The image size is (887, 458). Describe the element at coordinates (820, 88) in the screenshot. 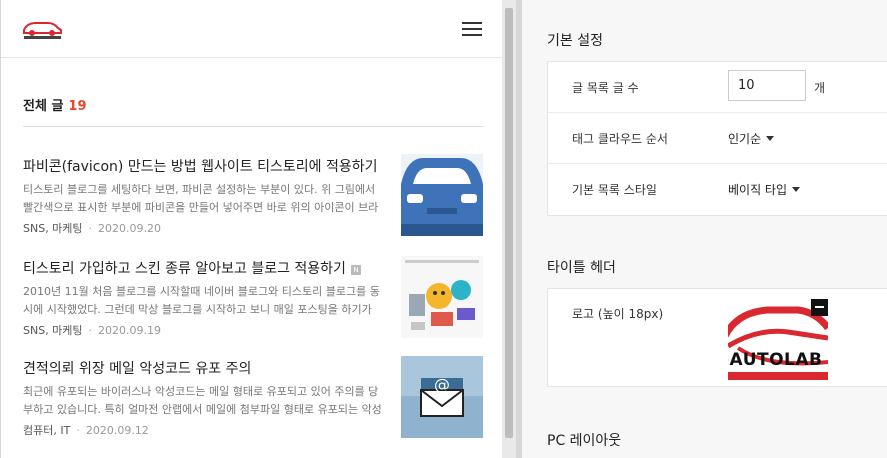

I see `post-count-unit: 개` at that location.